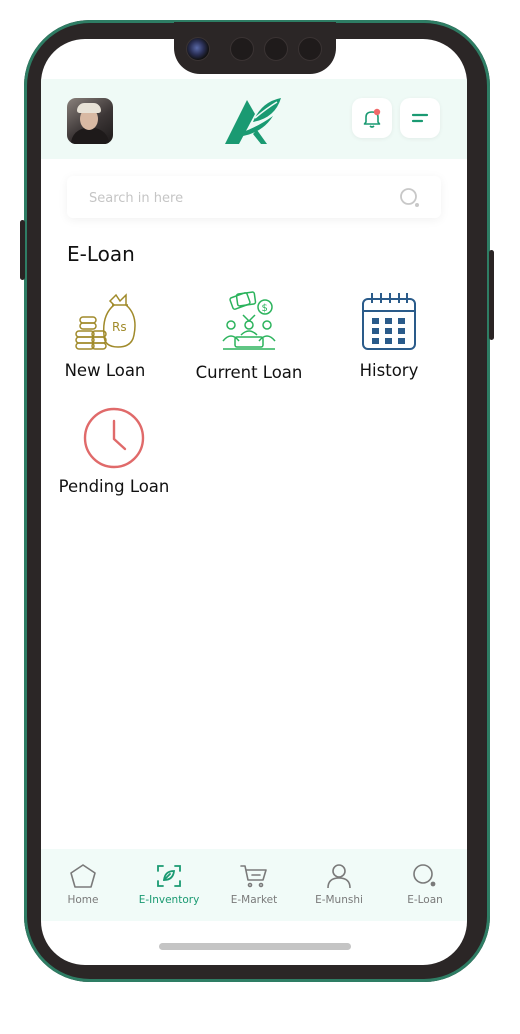  I want to click on money-bag-coins-icon: Rs, so click(105, 321).